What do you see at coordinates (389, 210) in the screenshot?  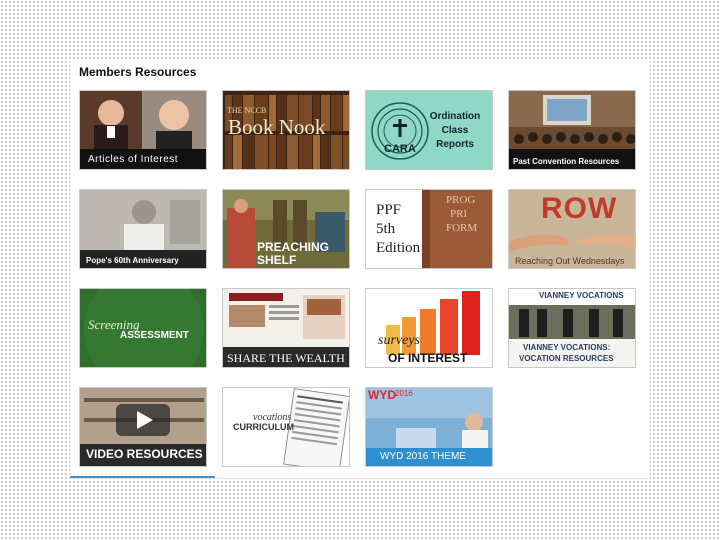 I see `ppf-line1: PPF` at bounding box center [389, 210].